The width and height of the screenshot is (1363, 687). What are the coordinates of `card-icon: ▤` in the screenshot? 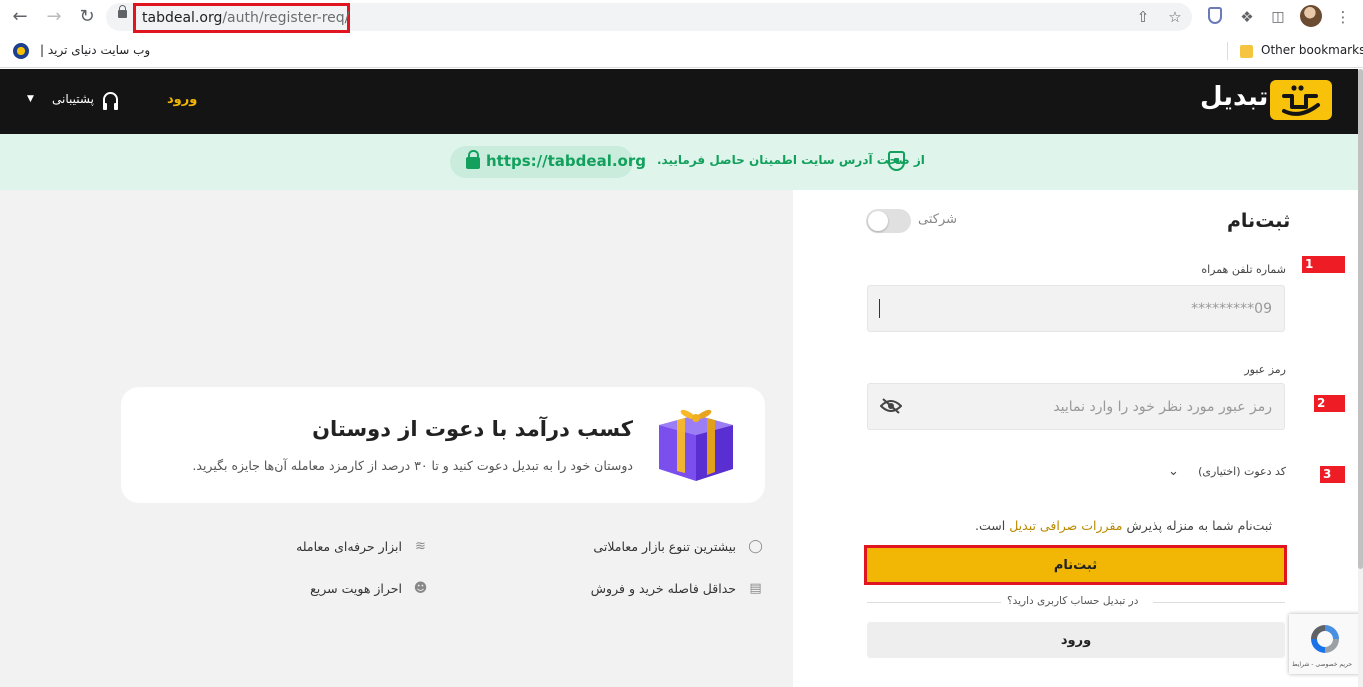 It's located at (755, 588).